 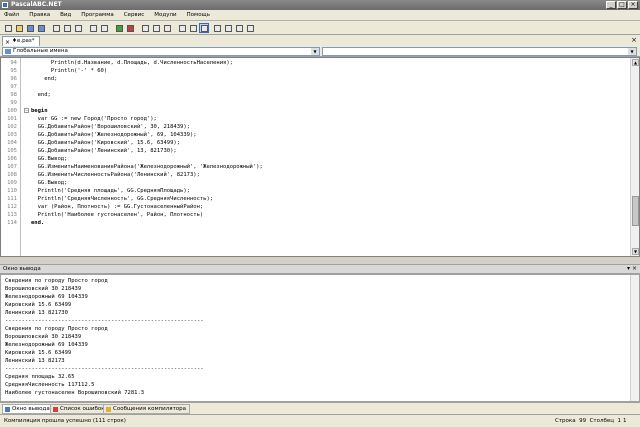 What do you see at coordinates (5, 5) in the screenshot?
I see `app-icon` at bounding box center [5, 5].